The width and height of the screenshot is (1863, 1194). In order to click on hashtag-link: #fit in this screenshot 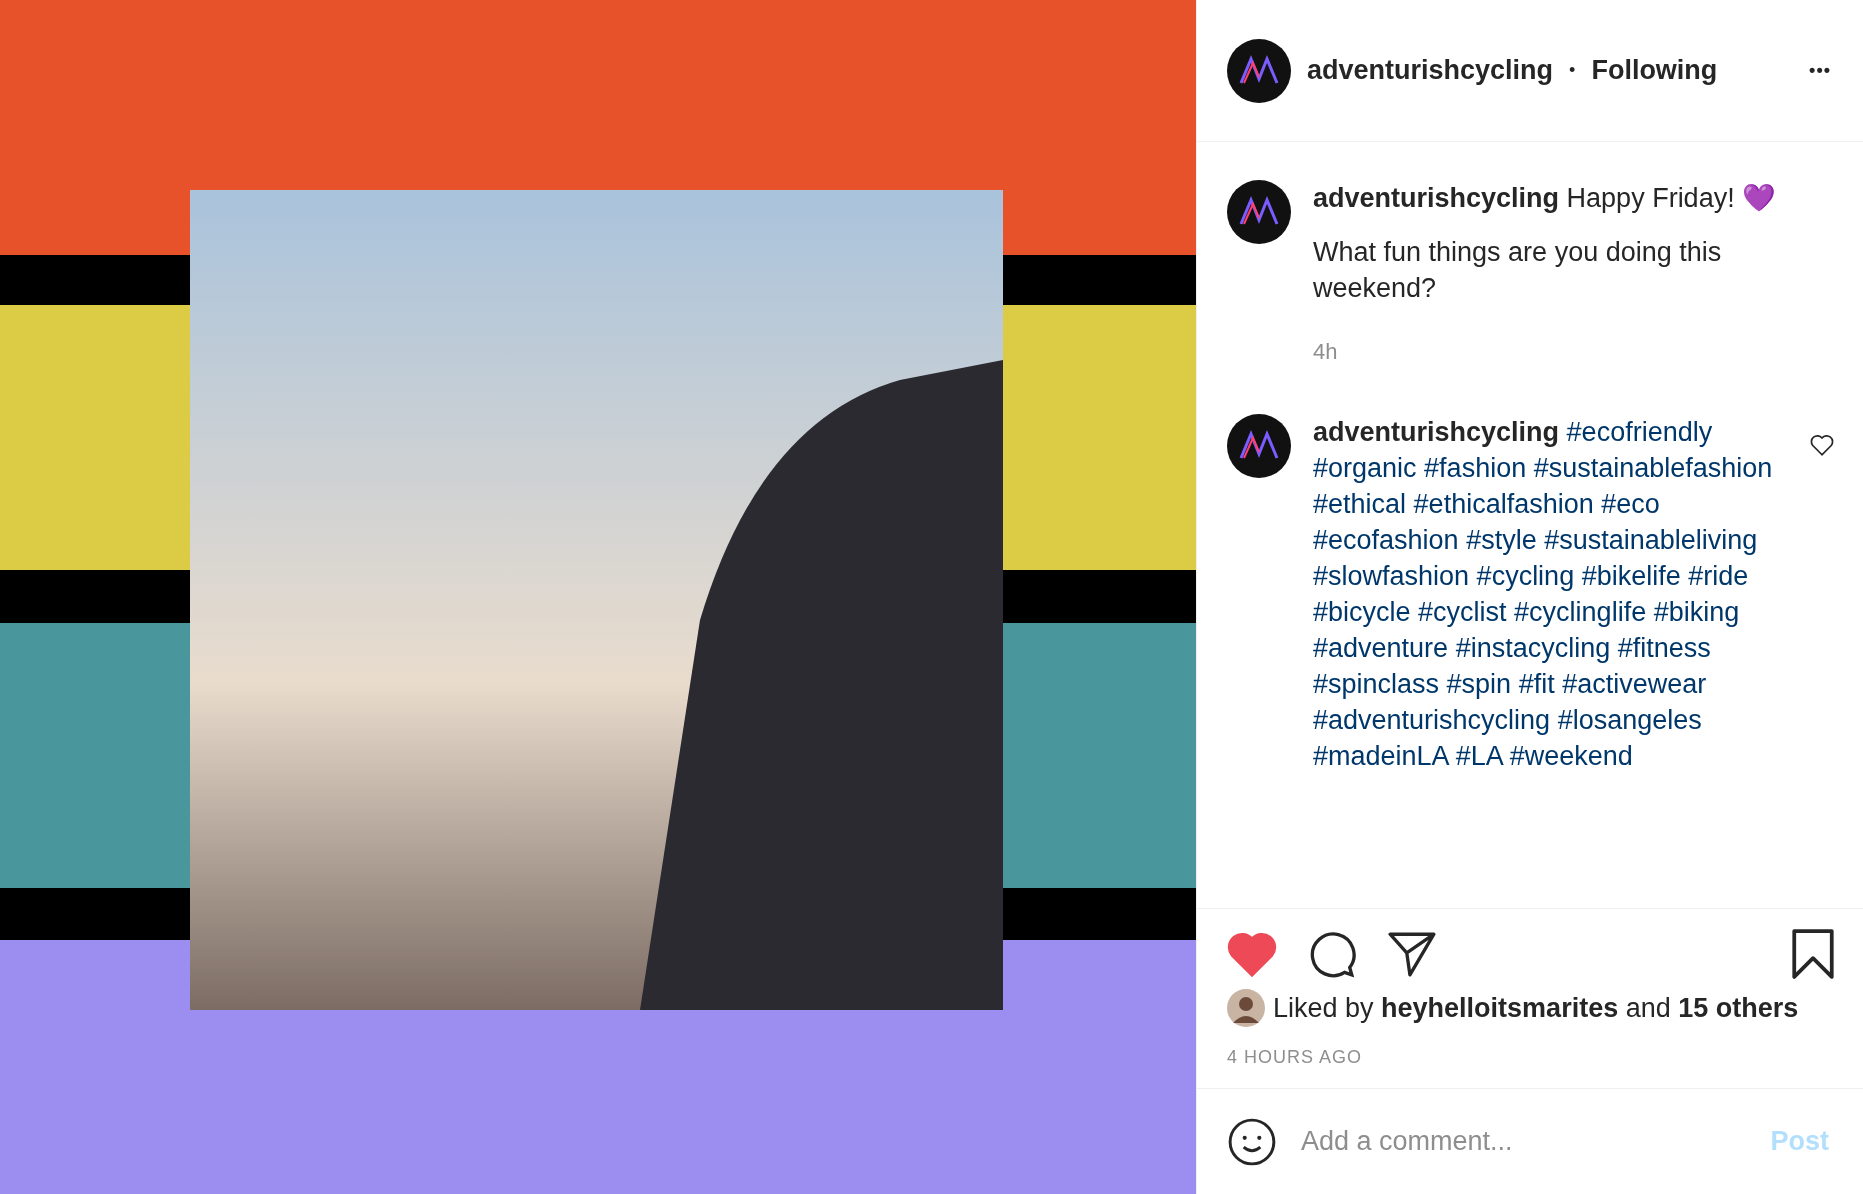, I will do `click(1536, 684)`.